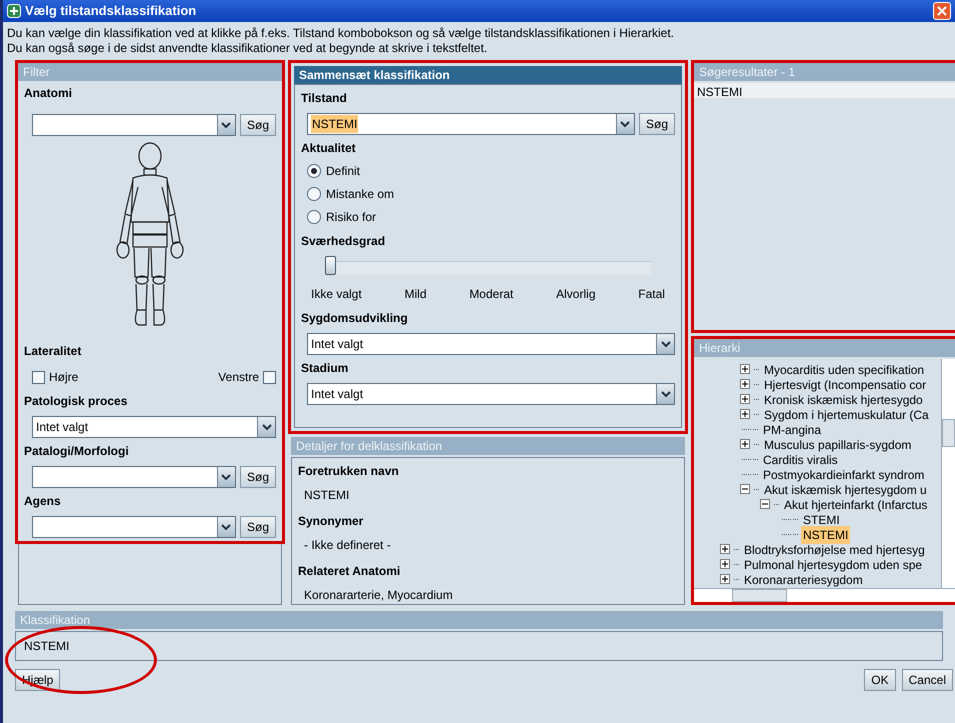 This screenshot has height=723, width=955. Describe the element at coordinates (247, 377) in the screenshot. I see `checkbox: Venstre` at that location.